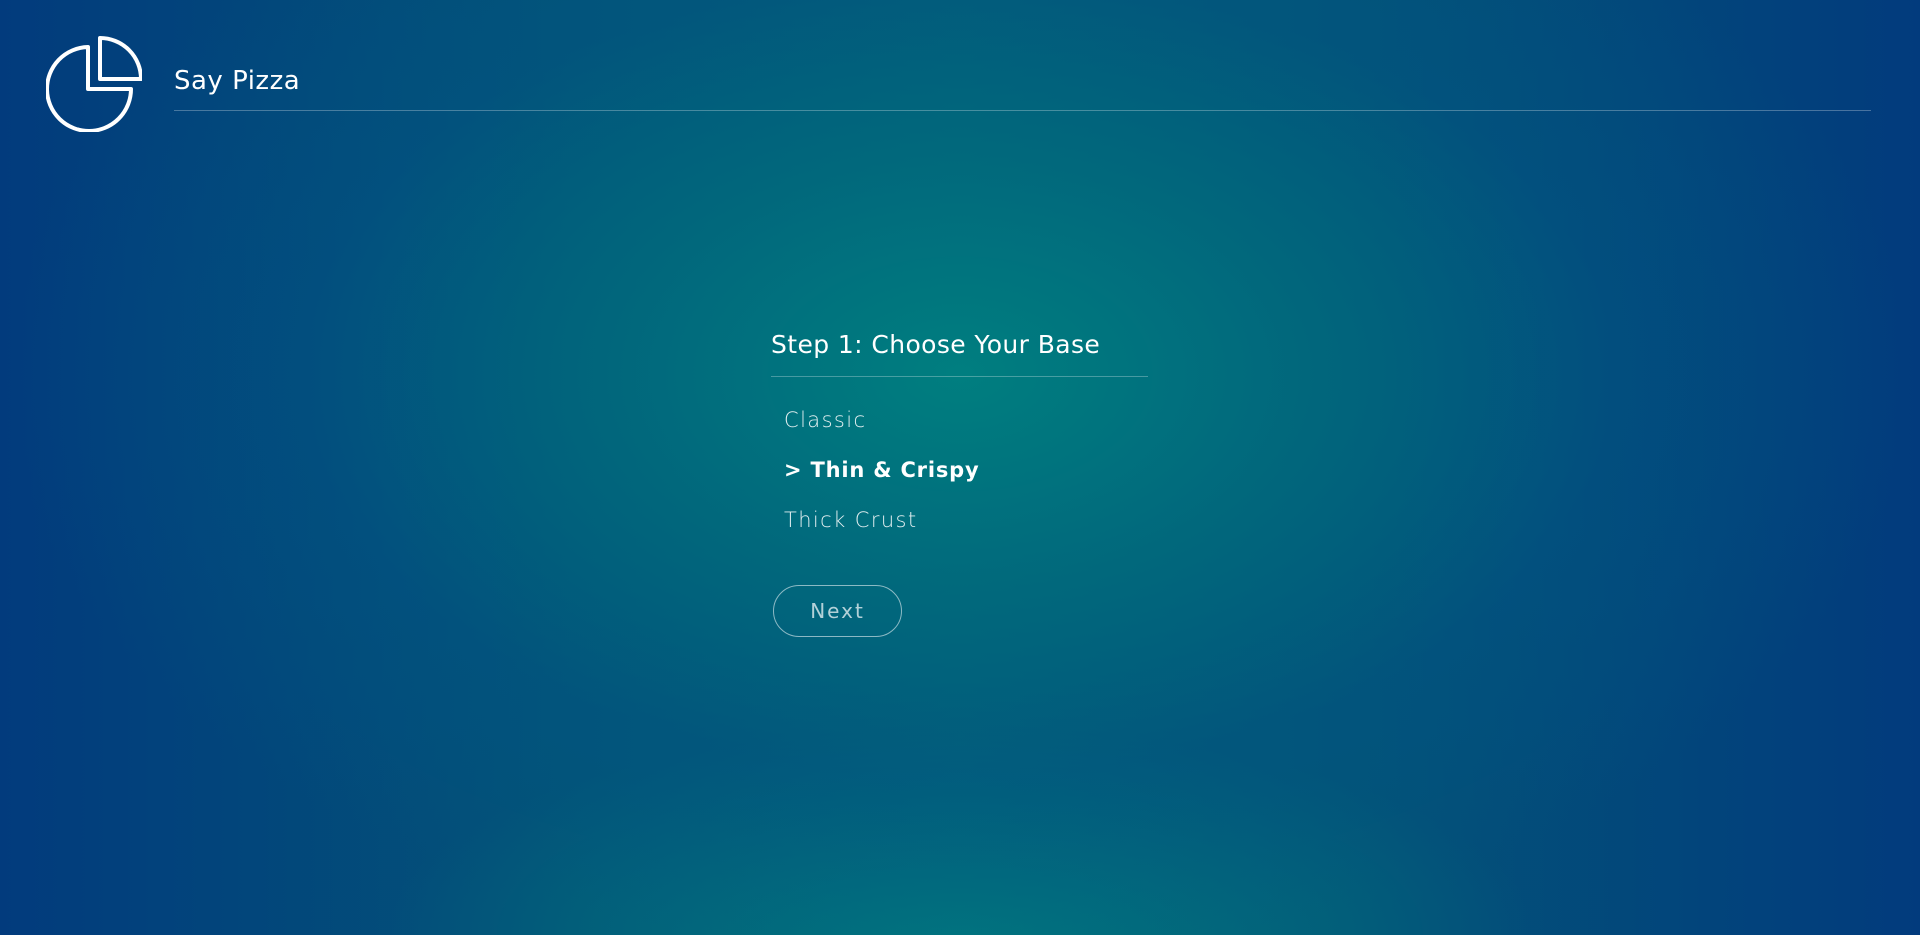 The height and width of the screenshot is (935, 1920). I want to click on app-title: Say Pizza, so click(237, 81).